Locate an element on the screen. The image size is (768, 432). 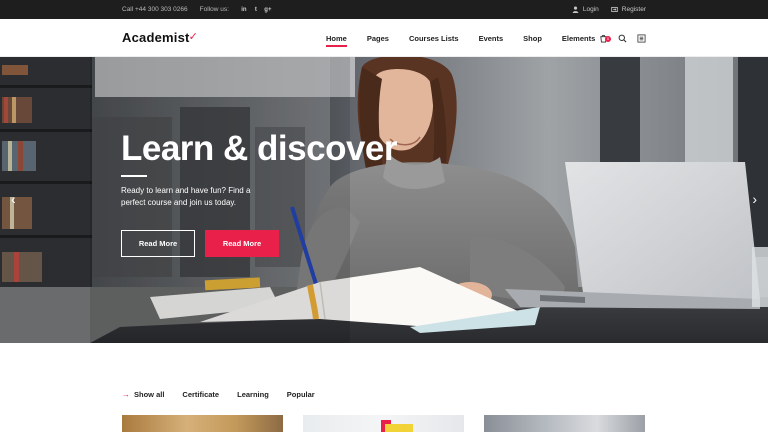
top-bar-right: Login Register is located at coordinates (609, 9).